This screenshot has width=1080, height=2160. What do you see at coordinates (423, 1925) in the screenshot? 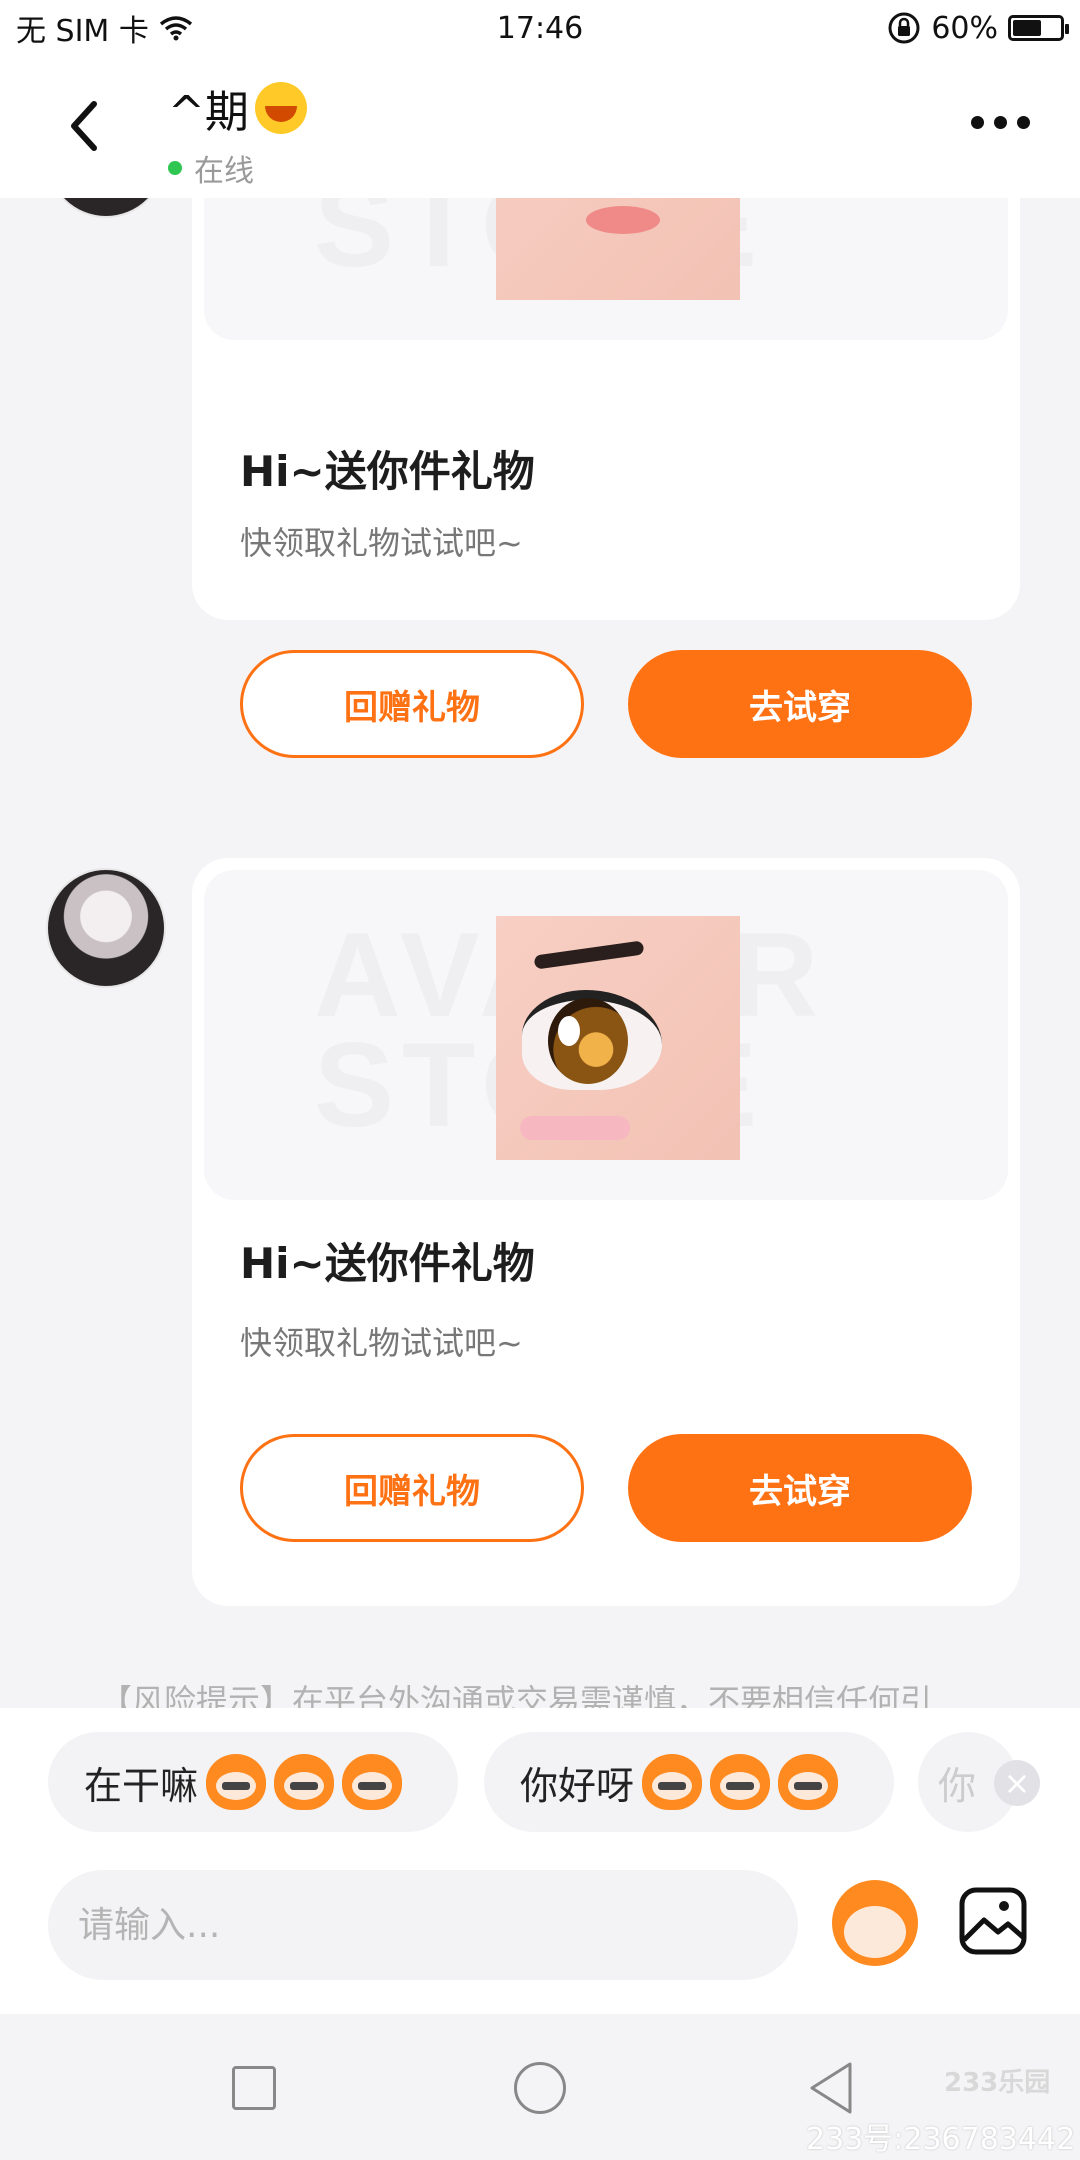
I see `message-input` at bounding box center [423, 1925].